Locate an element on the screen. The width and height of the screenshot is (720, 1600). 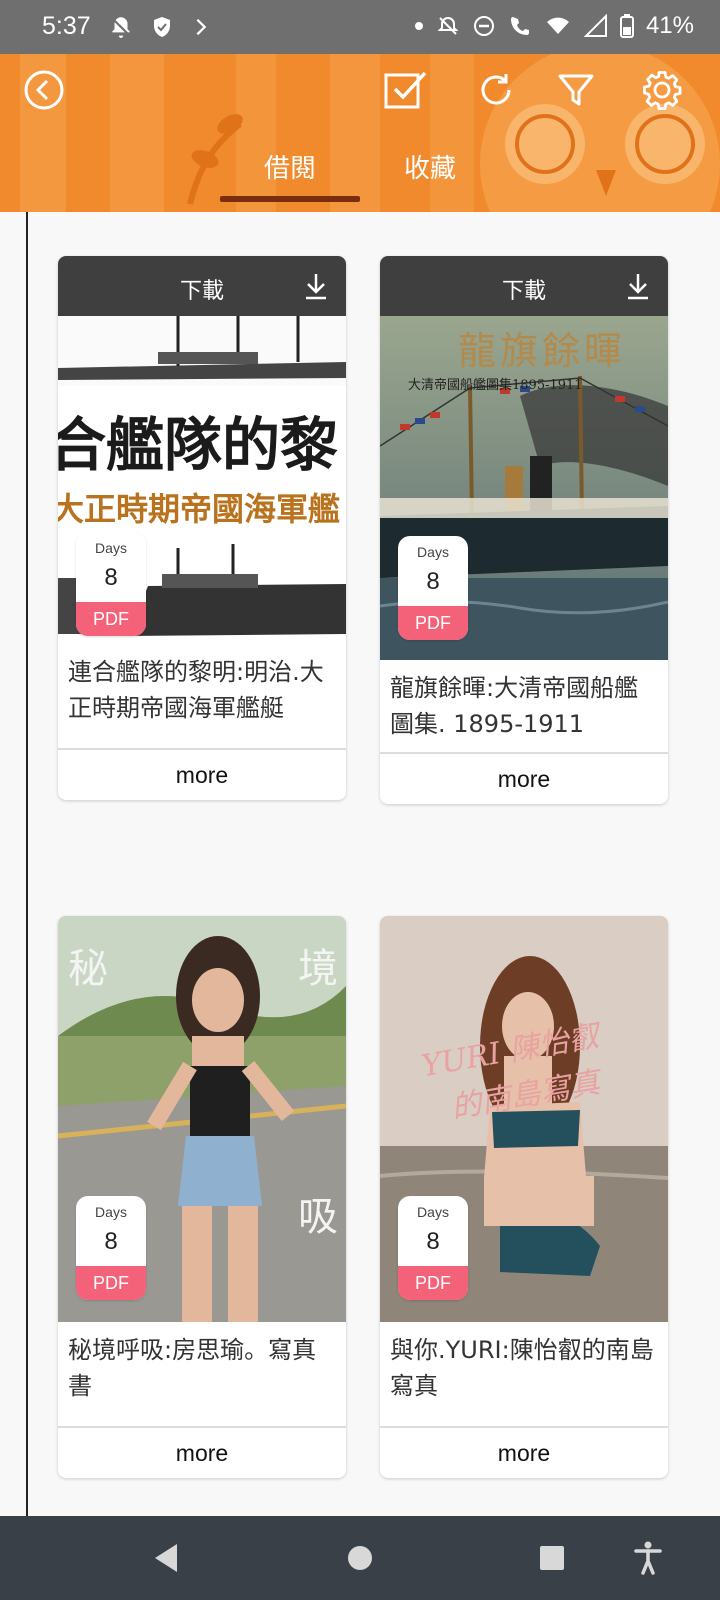
do-not-disturb-icon is located at coordinates (483, 26).